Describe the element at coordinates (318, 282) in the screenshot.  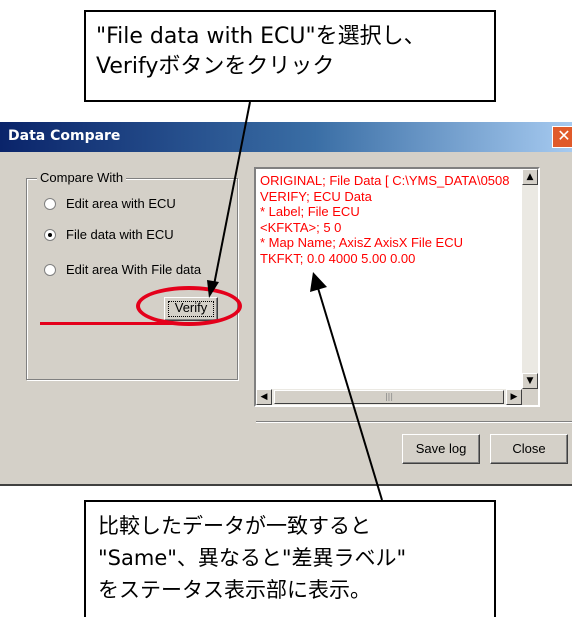
I see `arrow-to-log-head` at that location.